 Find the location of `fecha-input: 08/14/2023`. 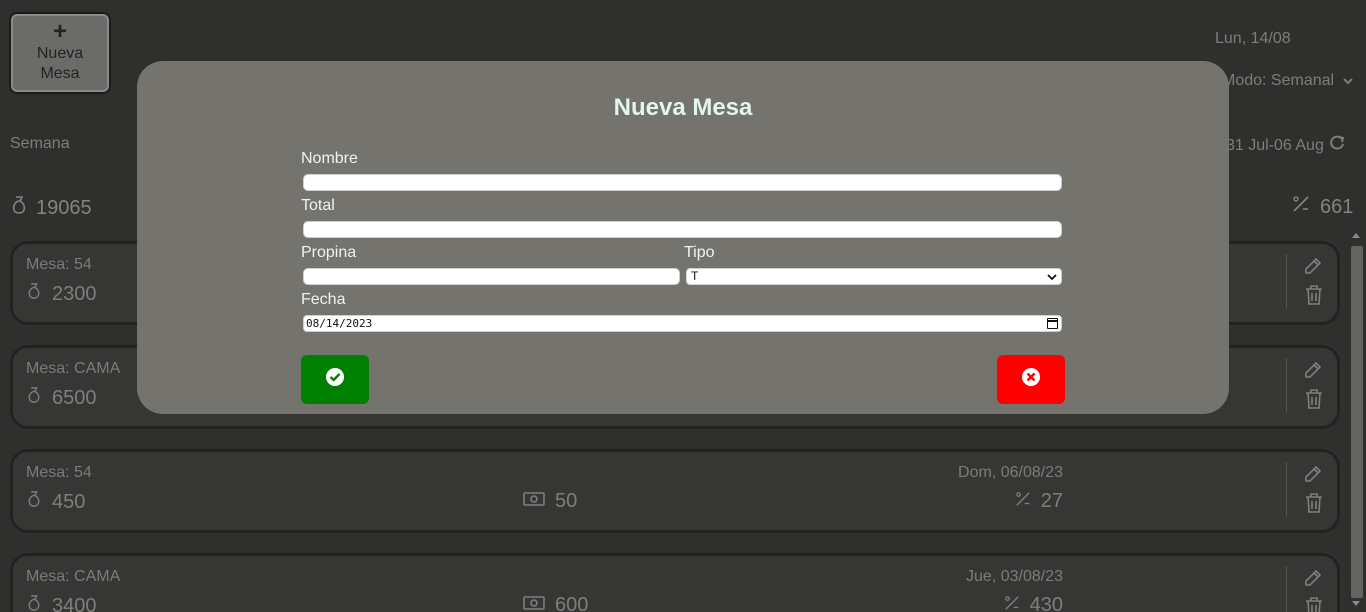

fecha-input: 08/14/2023 is located at coordinates (682, 323).